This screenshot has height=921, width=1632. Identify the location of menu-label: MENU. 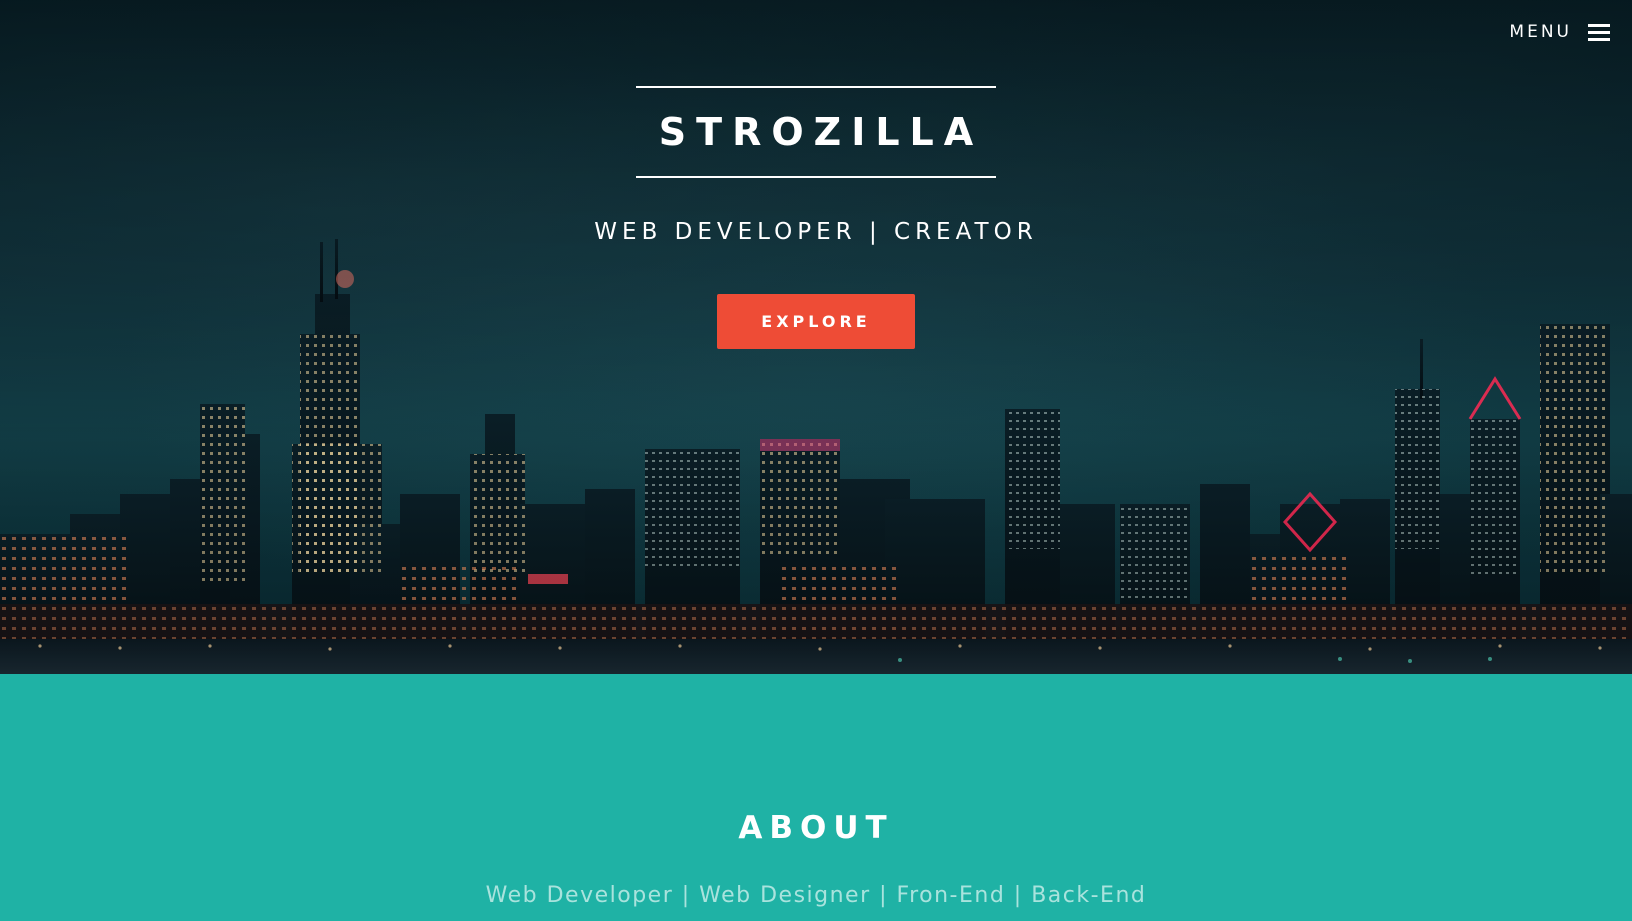
(1540, 32).